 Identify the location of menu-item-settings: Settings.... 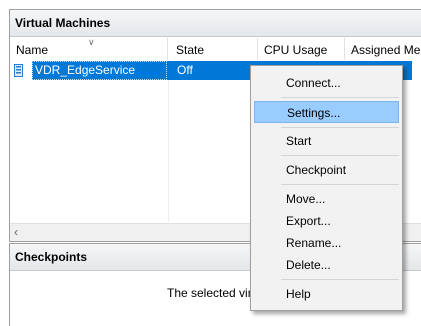
(326, 112).